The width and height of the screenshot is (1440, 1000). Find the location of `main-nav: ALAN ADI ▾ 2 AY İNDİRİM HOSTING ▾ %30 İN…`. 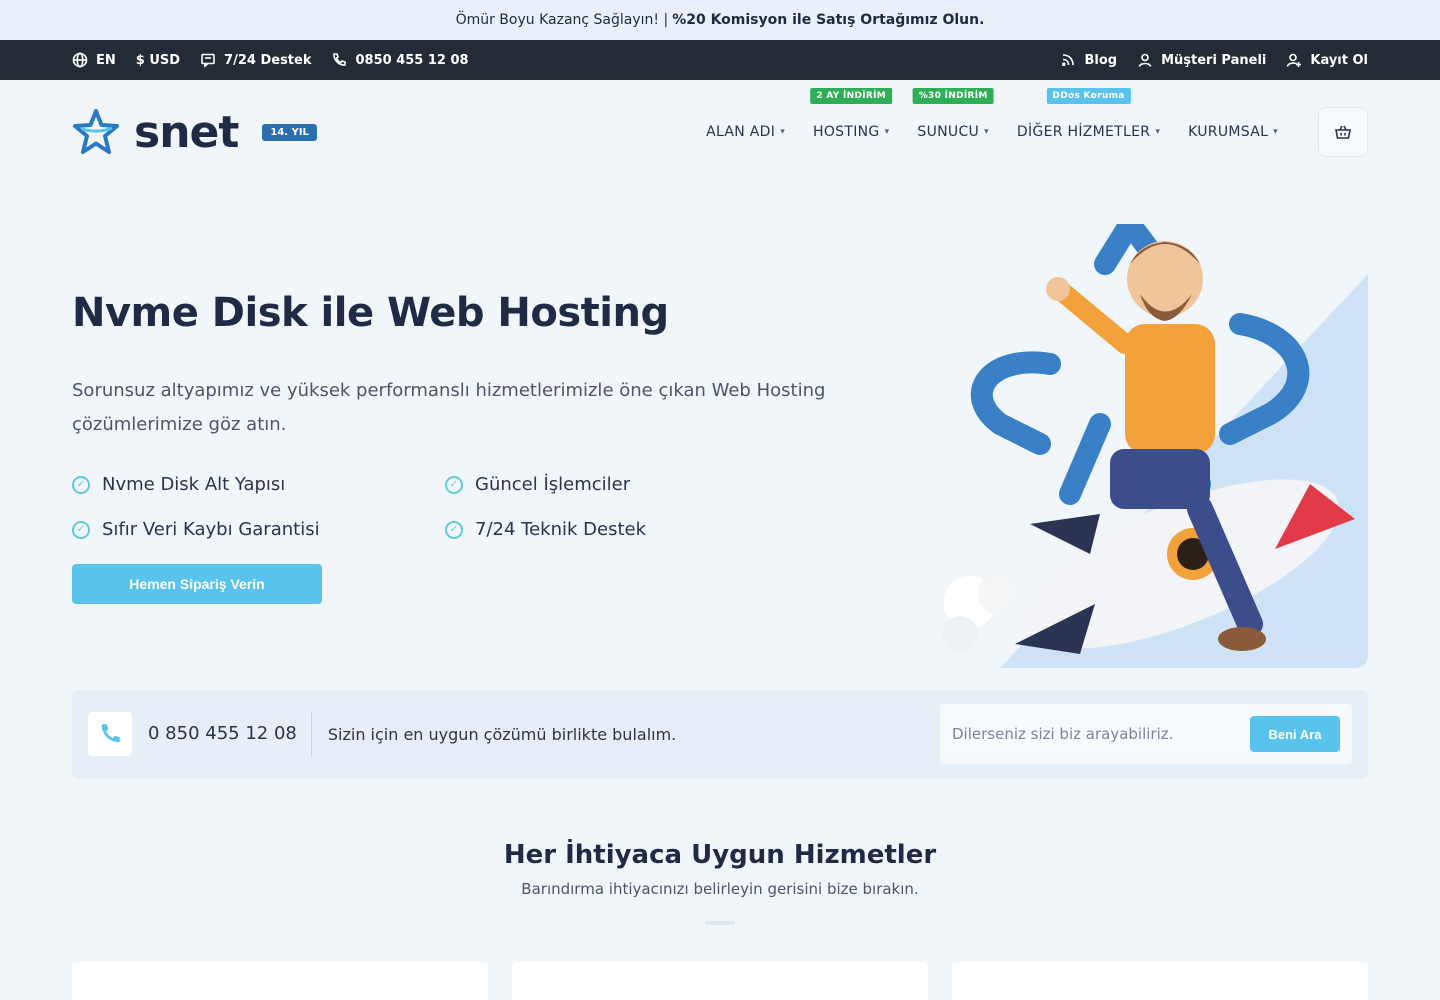

main-nav: ALAN ADI ▾ 2 AY İNDİRİM HOSTING ▾ %30 İN… is located at coordinates (1037, 122).